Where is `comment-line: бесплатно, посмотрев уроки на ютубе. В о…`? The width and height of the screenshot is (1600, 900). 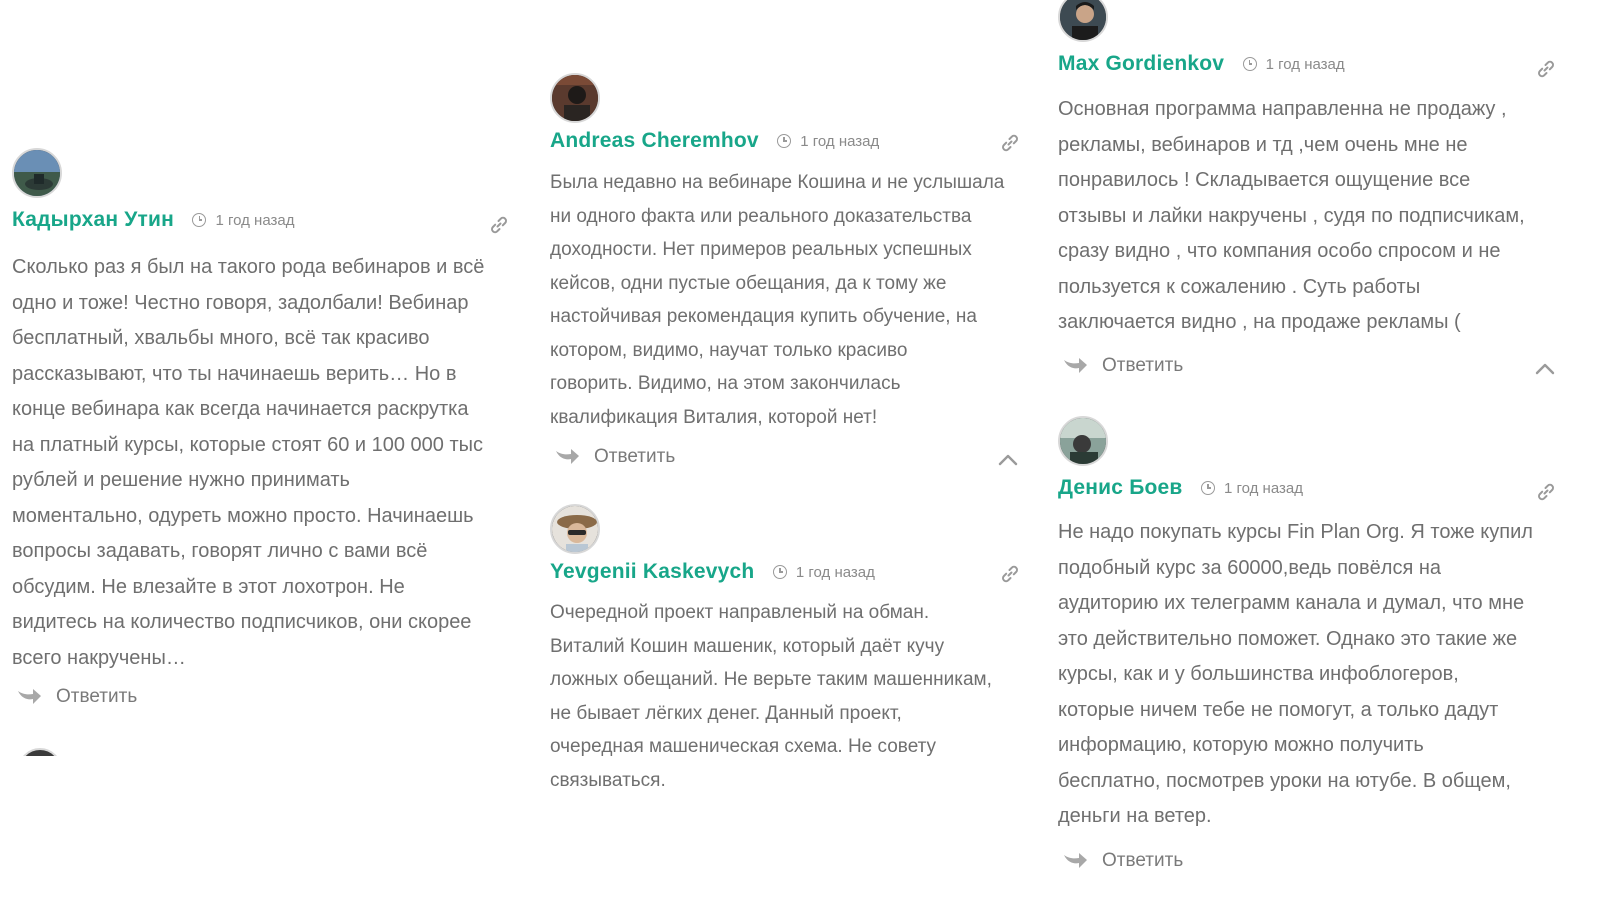
comment-line: бесплатно, посмотрев уроки на ютубе. В о… is located at coordinates (1284, 780).